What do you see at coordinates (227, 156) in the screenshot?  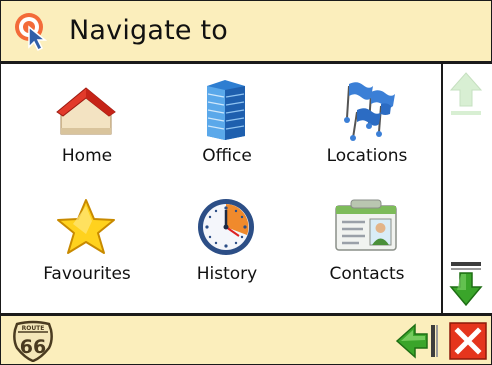 I see `menu-item-label: Office` at bounding box center [227, 156].